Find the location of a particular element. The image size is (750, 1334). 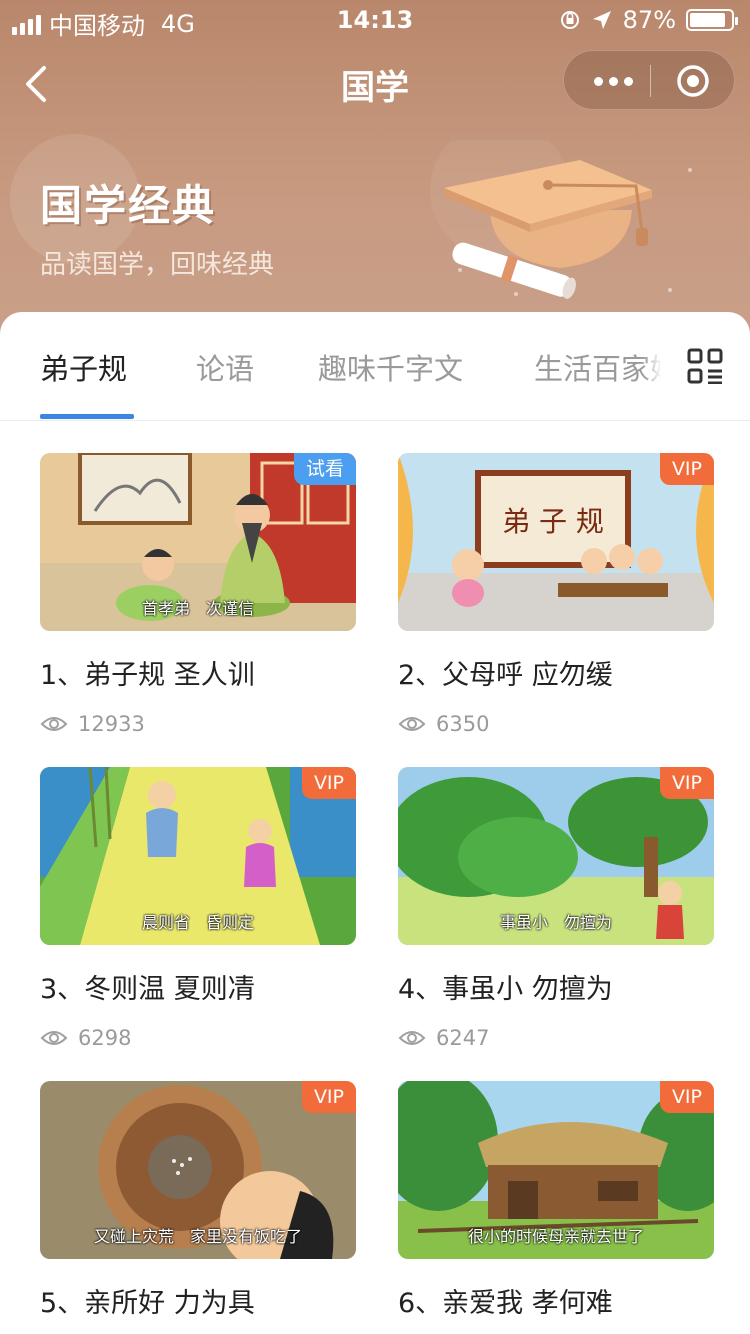

location-icon is located at coordinates (601, 20).